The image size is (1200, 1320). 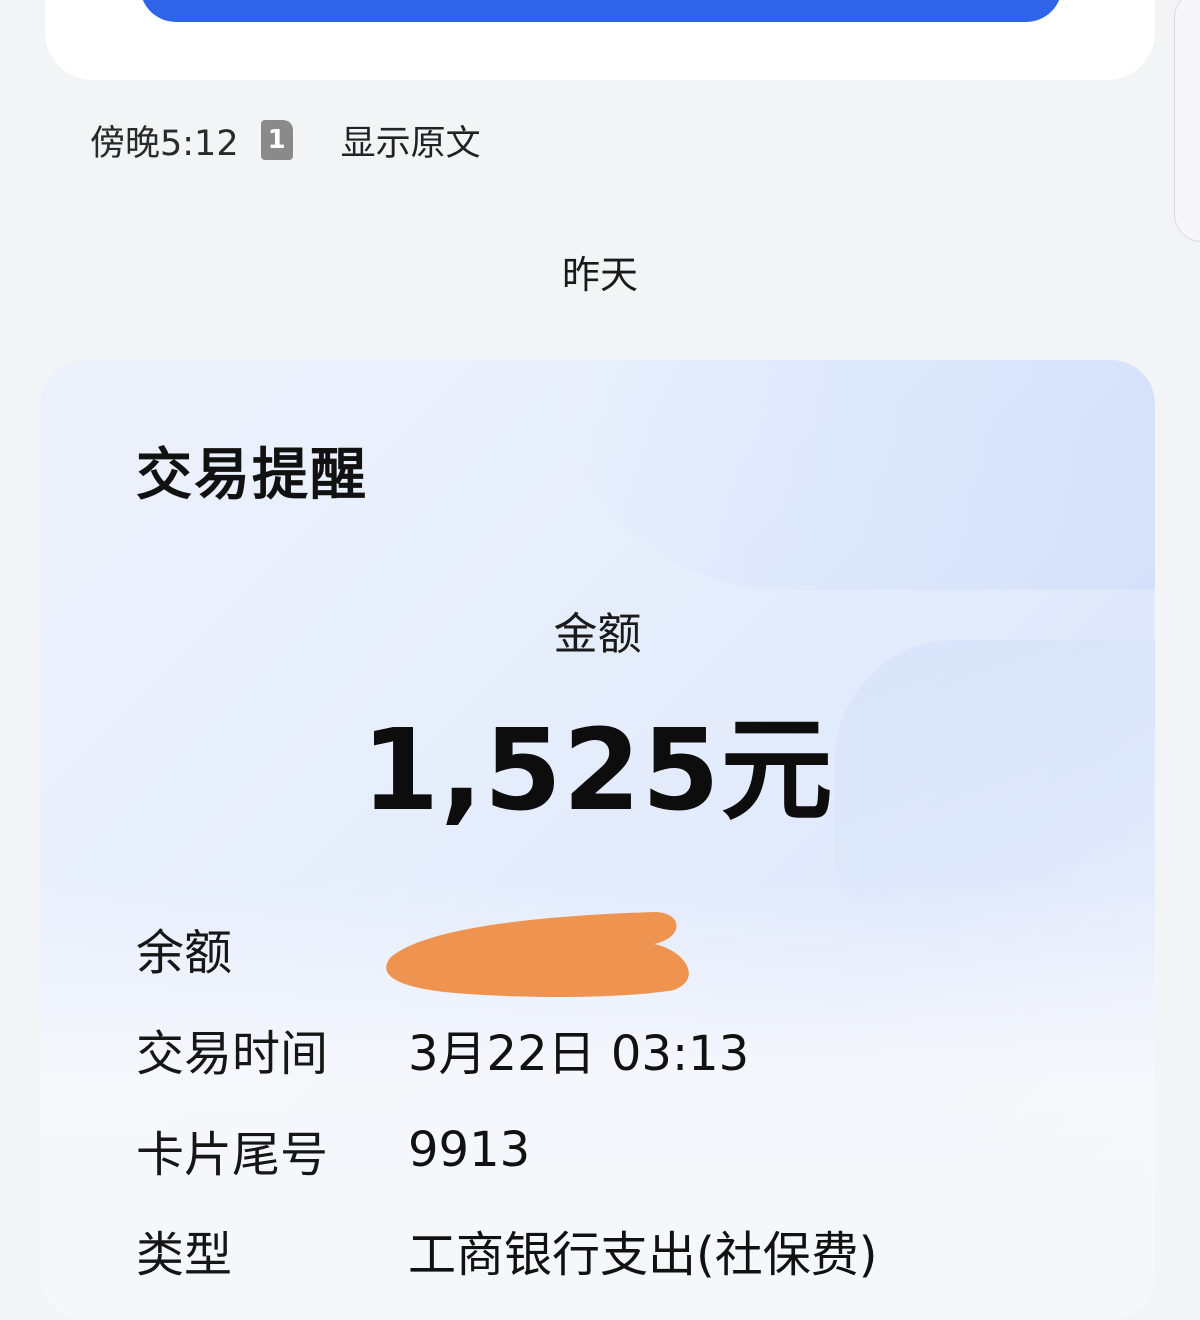 What do you see at coordinates (597, 634) in the screenshot?
I see `amount-label: 金额` at bounding box center [597, 634].